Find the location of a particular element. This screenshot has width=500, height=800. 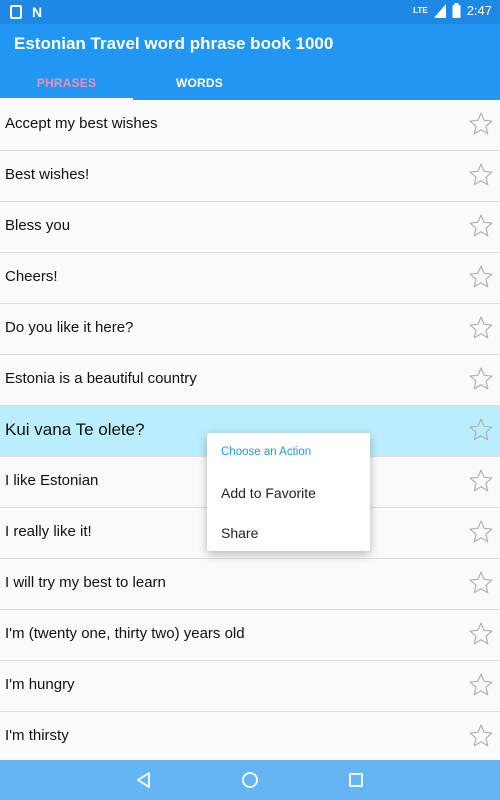

phrase-text: Best wishes! is located at coordinates (47, 174).